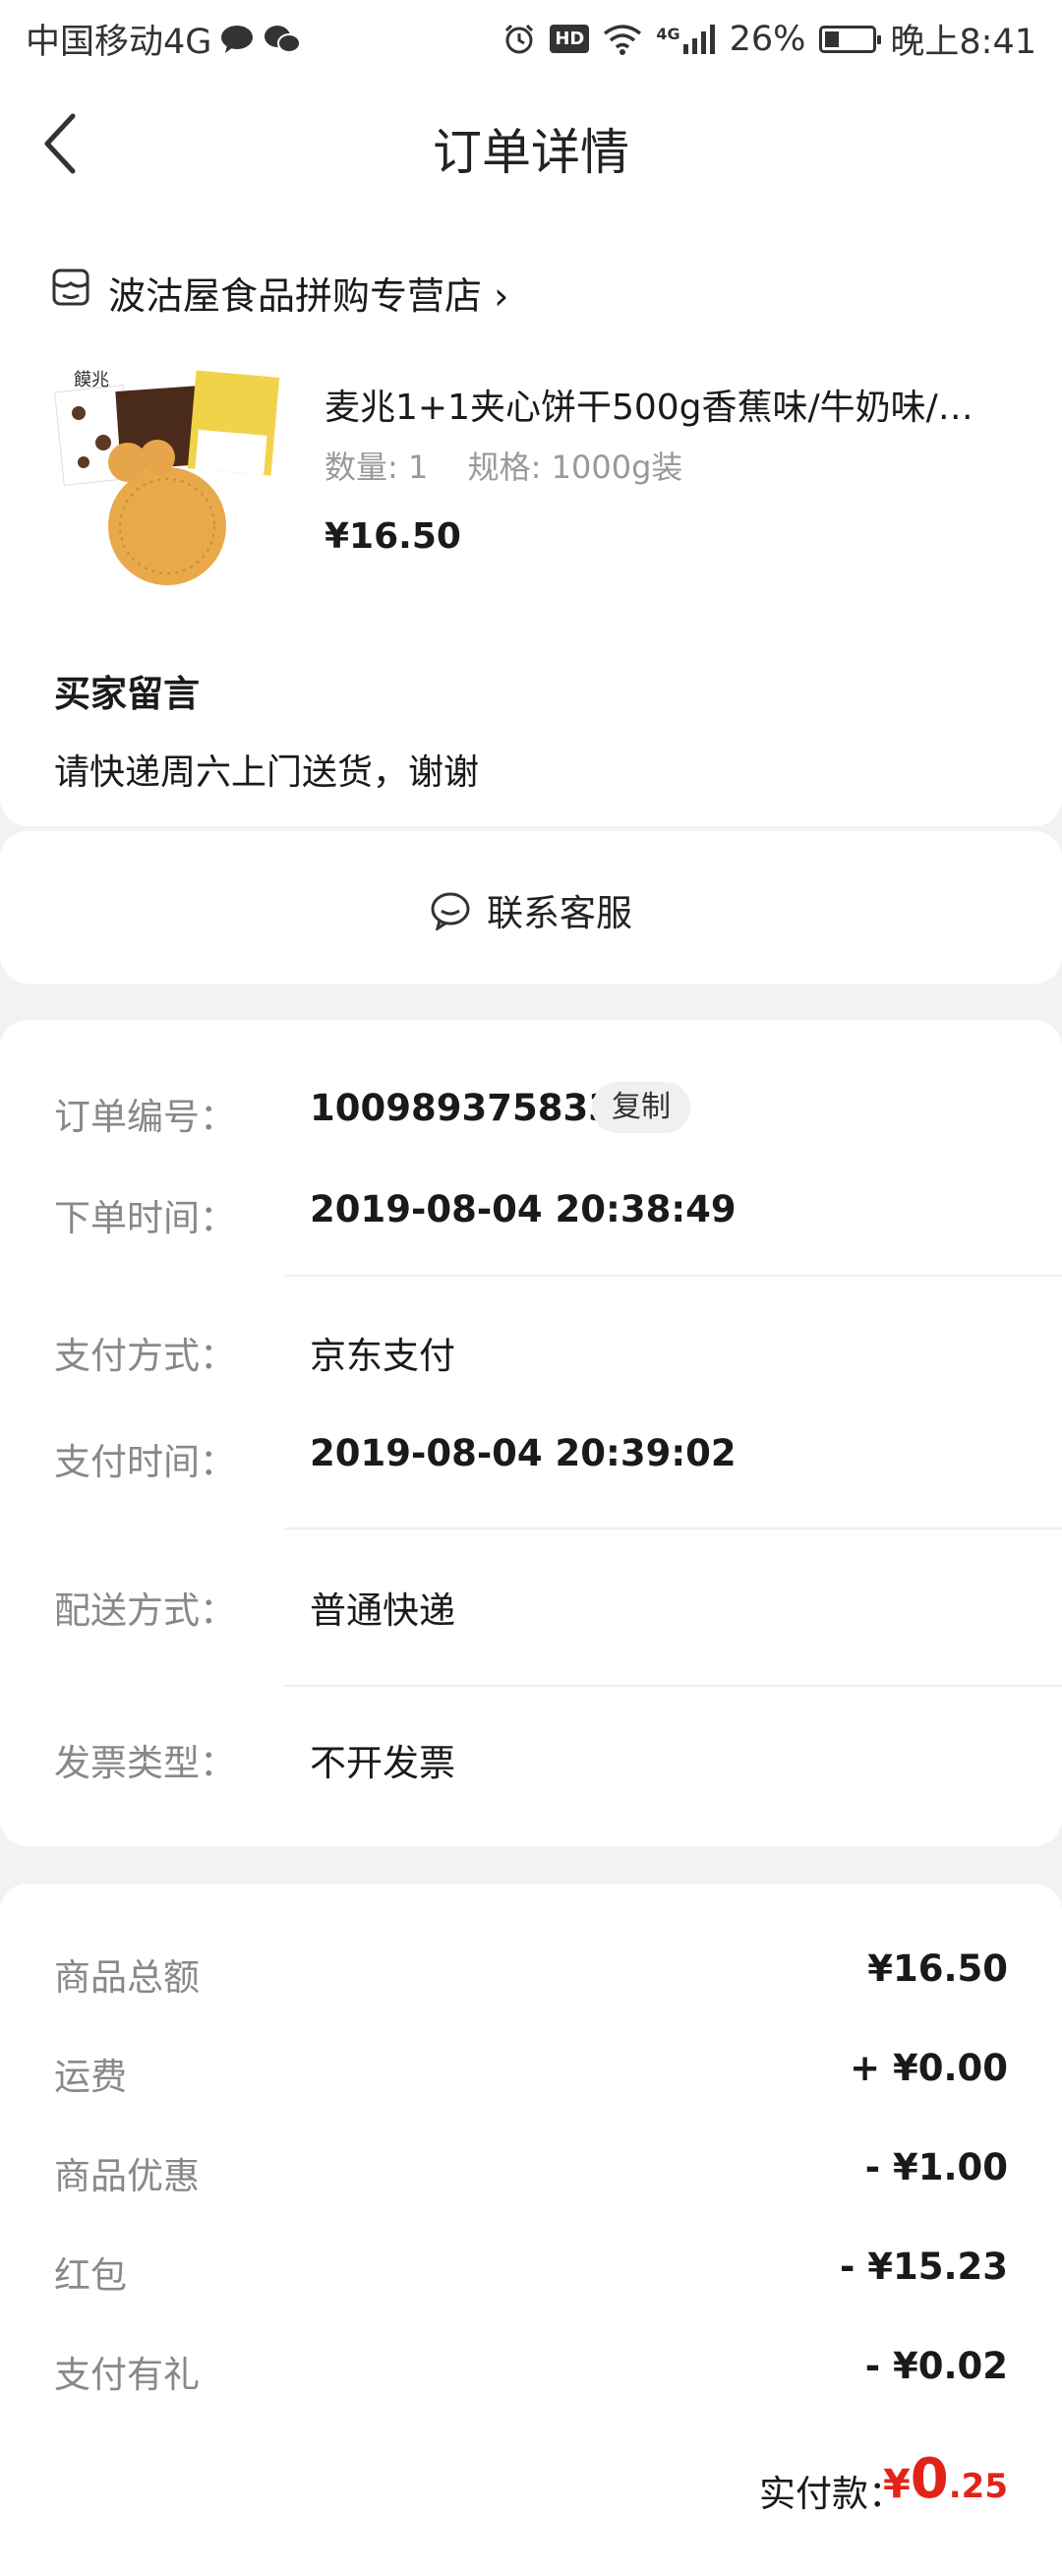 The height and width of the screenshot is (2576, 1062). What do you see at coordinates (145, 1611) in the screenshot?
I see `delivery-method-label: 配送方式：` at bounding box center [145, 1611].